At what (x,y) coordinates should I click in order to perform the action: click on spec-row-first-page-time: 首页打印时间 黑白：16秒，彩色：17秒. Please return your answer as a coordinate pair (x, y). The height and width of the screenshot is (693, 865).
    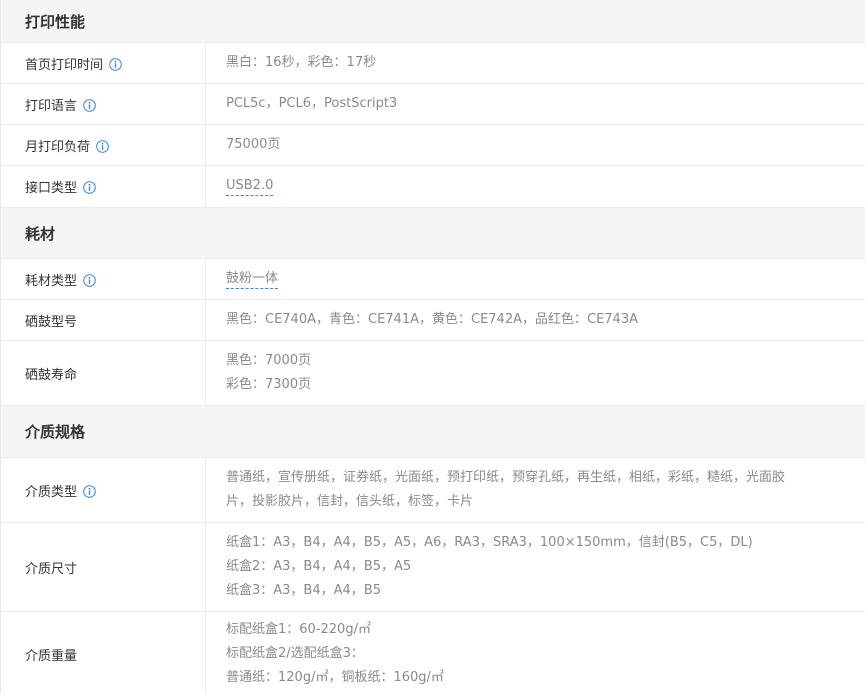
    Looking at the image, I should click on (433, 63).